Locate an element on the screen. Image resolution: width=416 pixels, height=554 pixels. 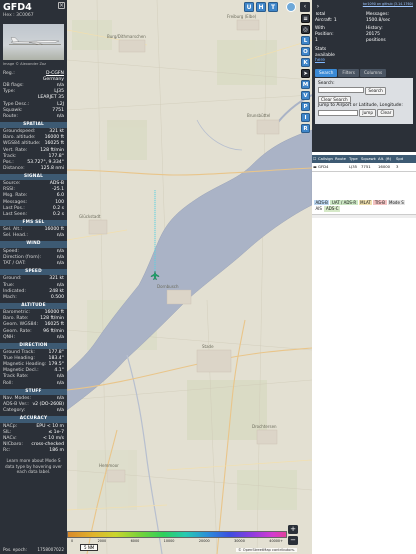
jump-input is located at coordinates (338, 112).